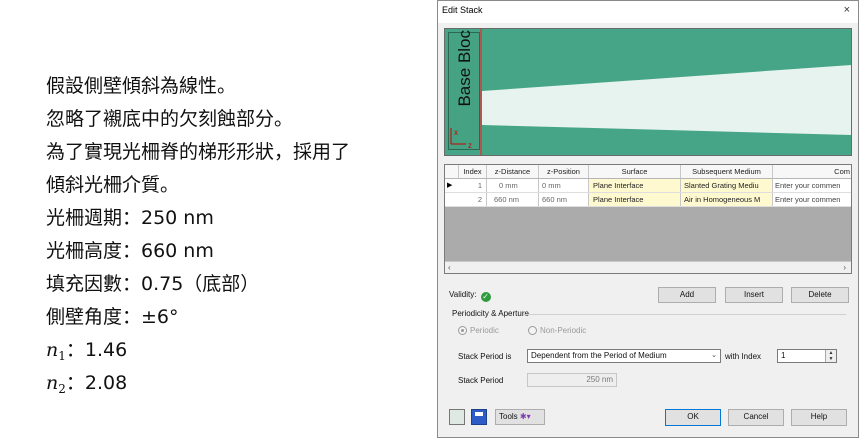  Describe the element at coordinates (463, 294) in the screenshot. I see `validity-label: Validity:` at that location.